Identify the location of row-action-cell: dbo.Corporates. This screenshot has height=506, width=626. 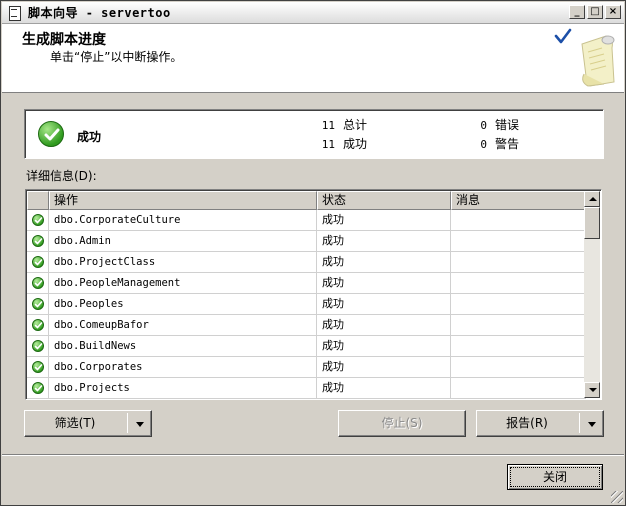
(183, 367).